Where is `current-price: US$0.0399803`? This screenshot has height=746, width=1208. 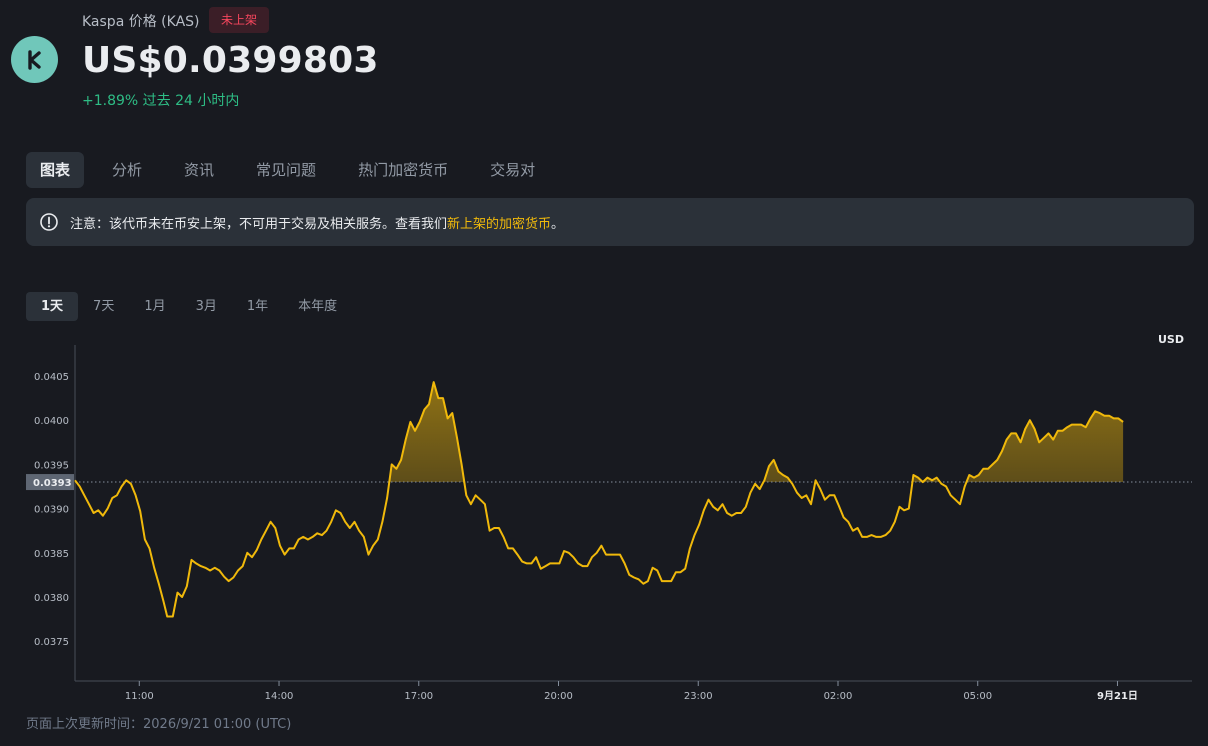
current-price: US$0.0399803 is located at coordinates (230, 60).